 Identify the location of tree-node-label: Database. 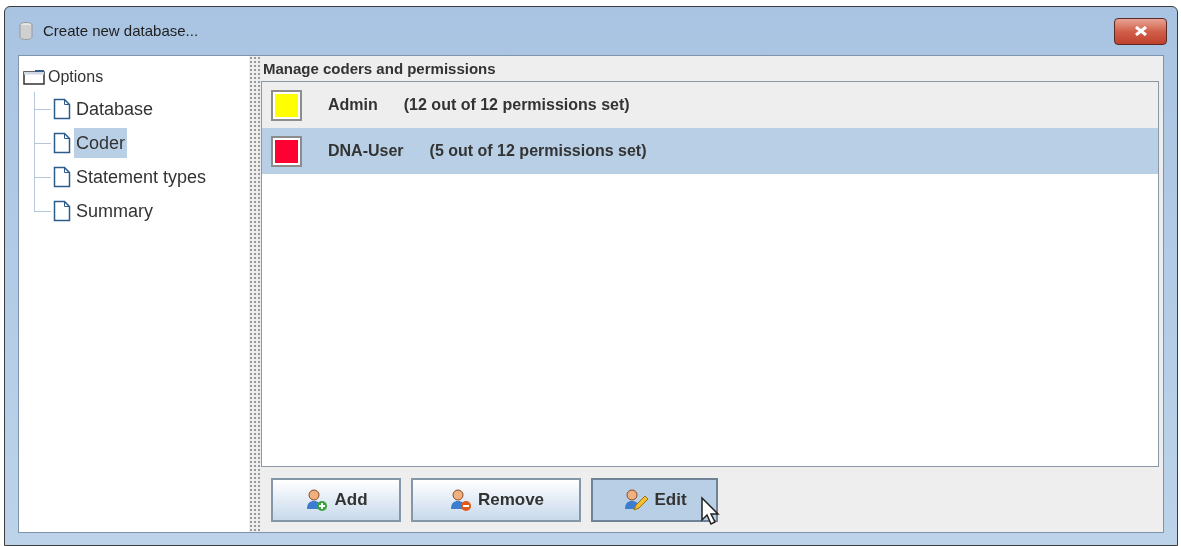
(115, 109).